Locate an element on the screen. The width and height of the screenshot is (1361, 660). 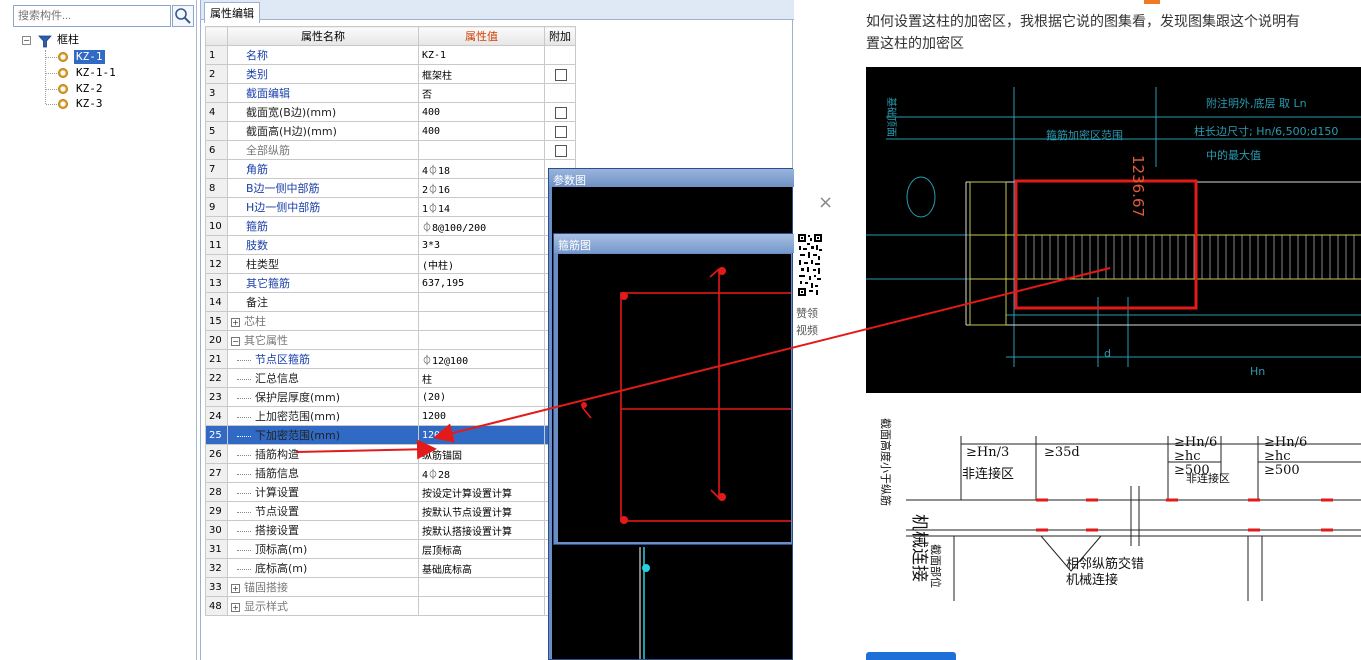
property-value: 否 is located at coordinates (481, 93).